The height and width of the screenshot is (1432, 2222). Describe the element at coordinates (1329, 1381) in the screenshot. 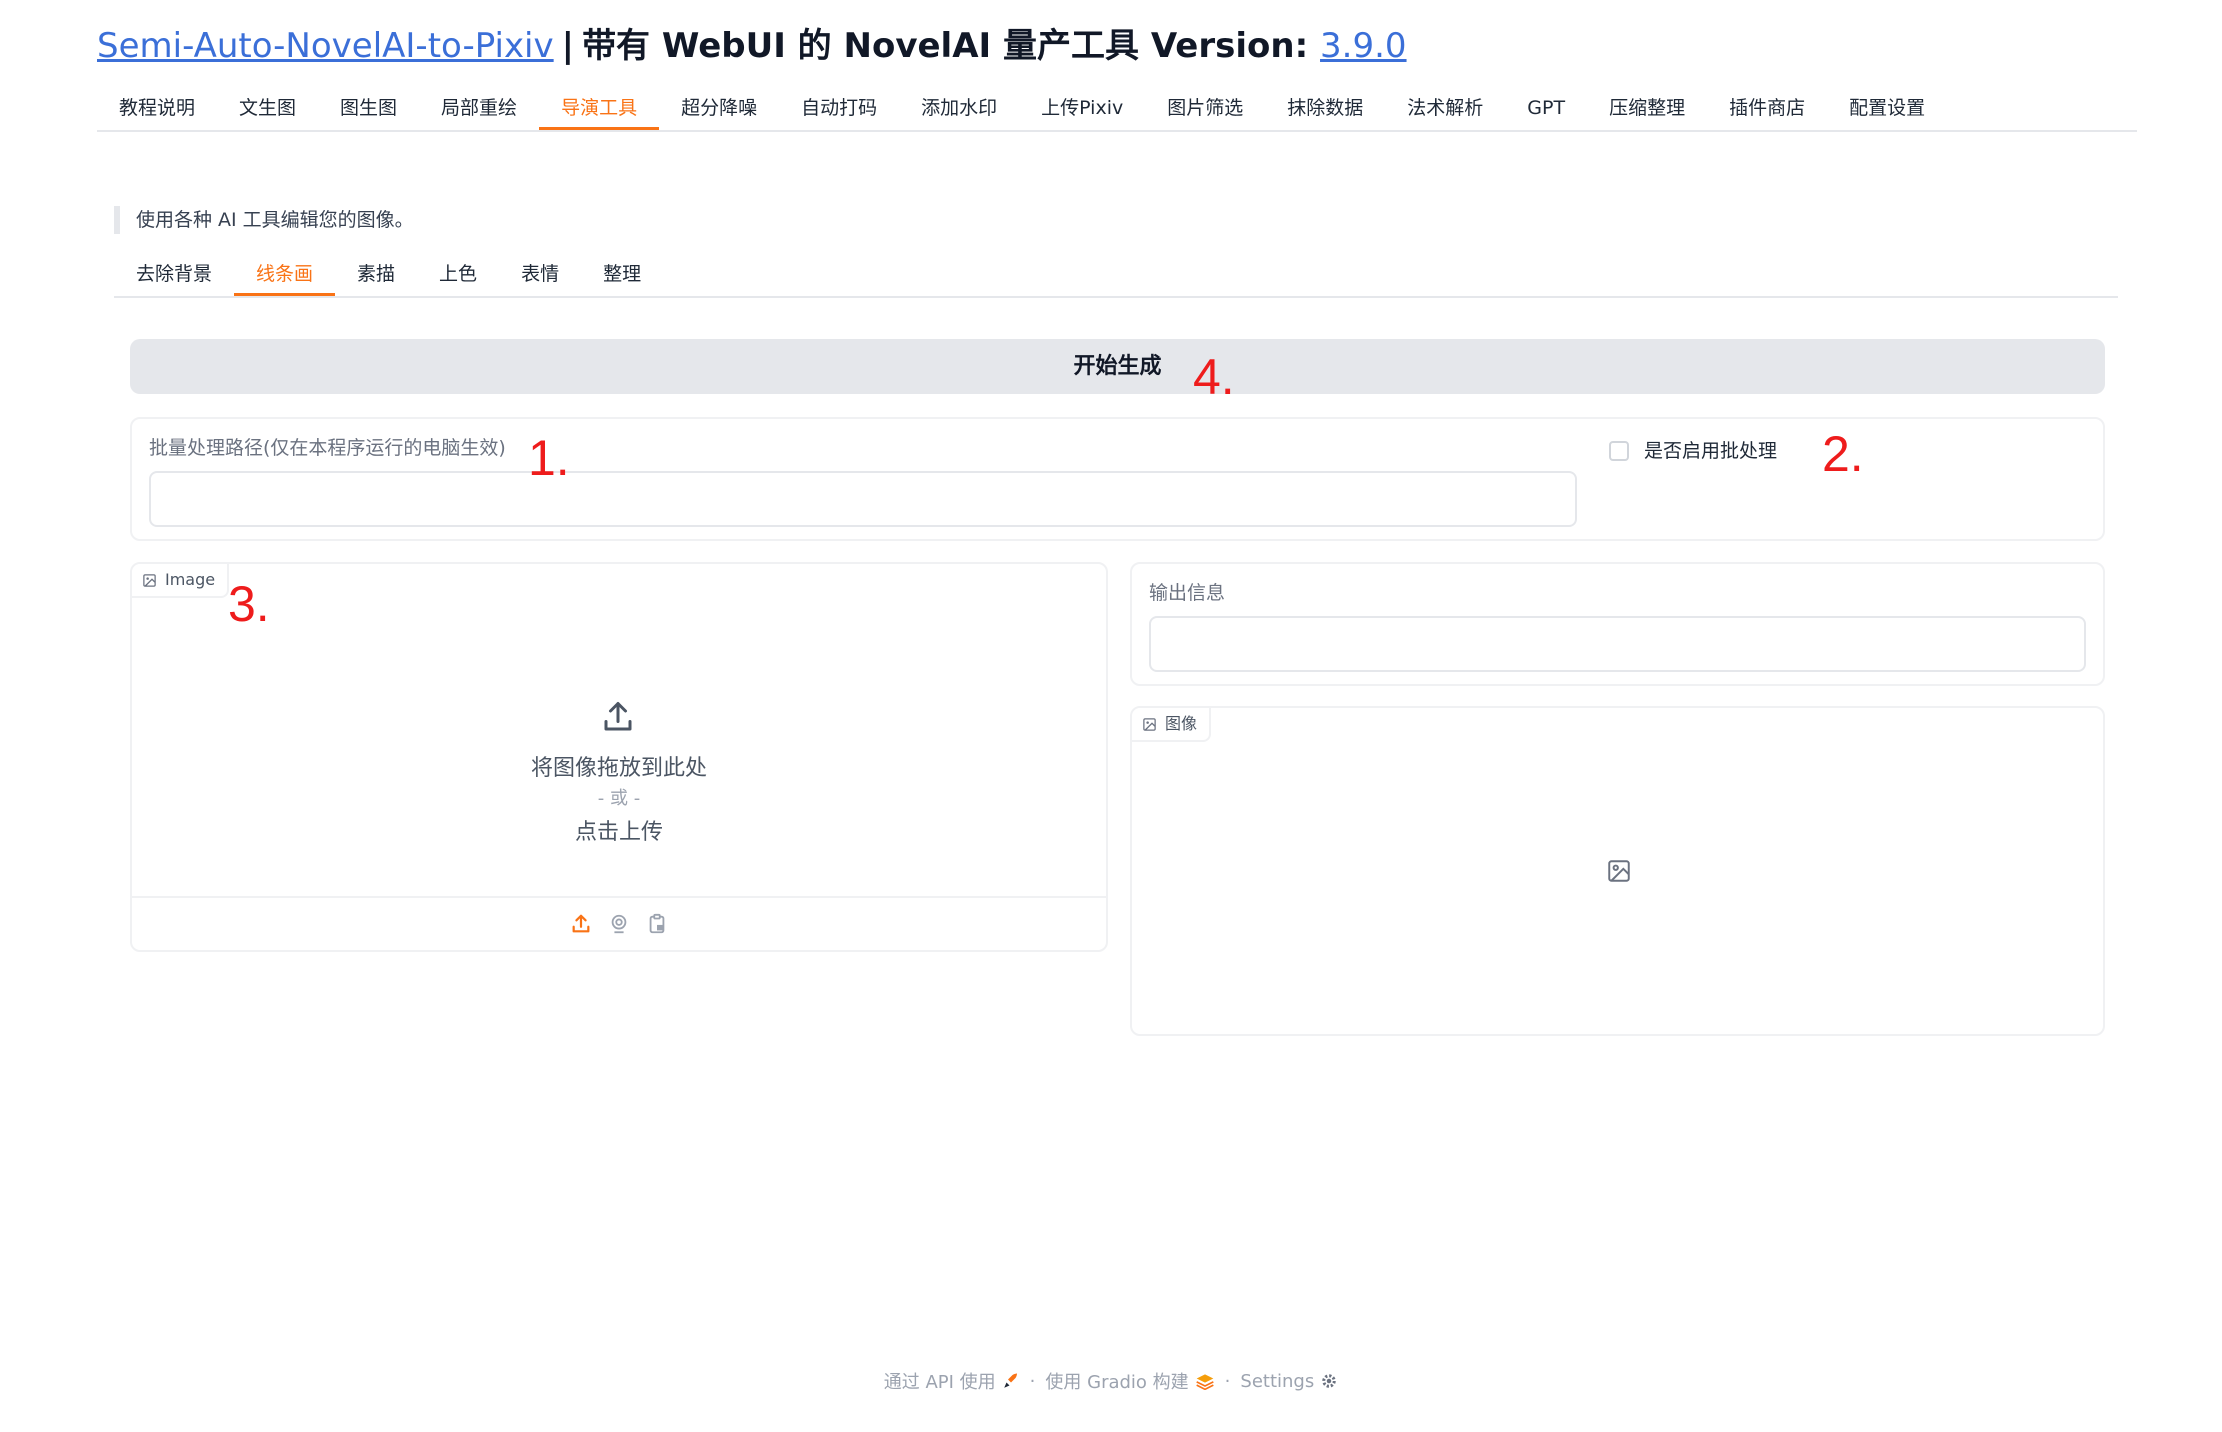

I see `gear-icon` at that location.